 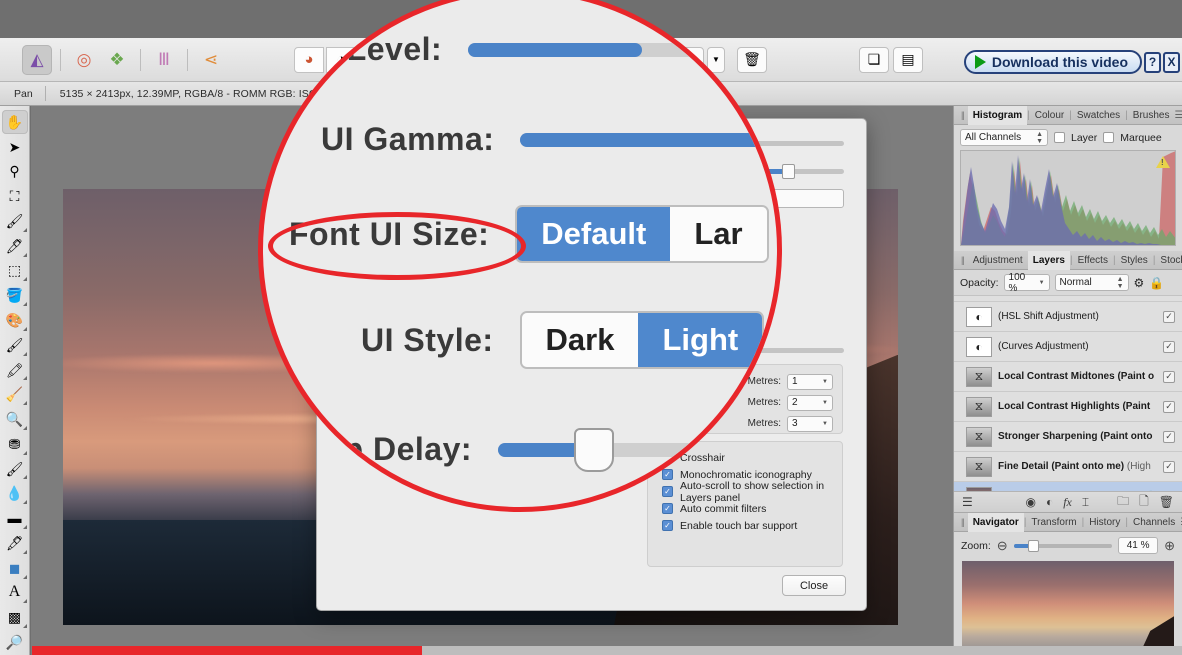 What do you see at coordinates (1156, 283) in the screenshot?
I see `lock-icon: 🔒` at bounding box center [1156, 283].